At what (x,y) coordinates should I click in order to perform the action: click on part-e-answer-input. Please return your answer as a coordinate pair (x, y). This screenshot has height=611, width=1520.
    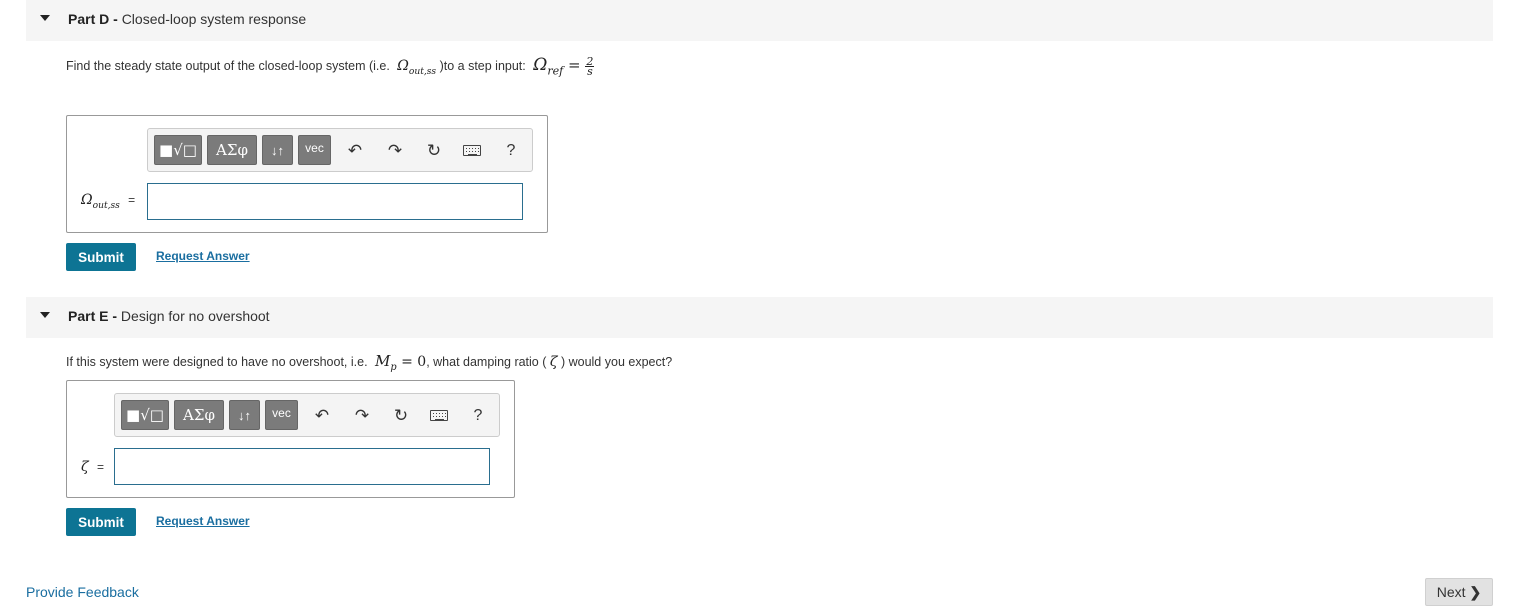
    Looking at the image, I should click on (302, 466).